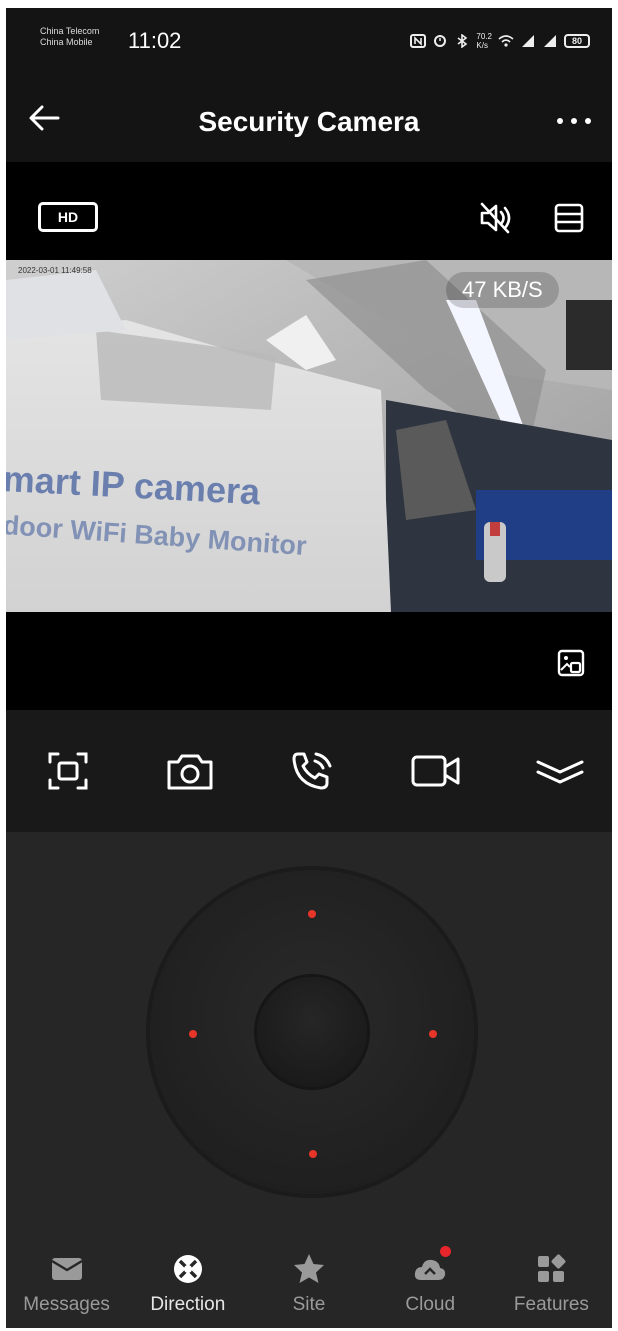 The height and width of the screenshot is (1331, 618). Describe the element at coordinates (418, 41) in the screenshot. I see `nfc-icon` at that location.